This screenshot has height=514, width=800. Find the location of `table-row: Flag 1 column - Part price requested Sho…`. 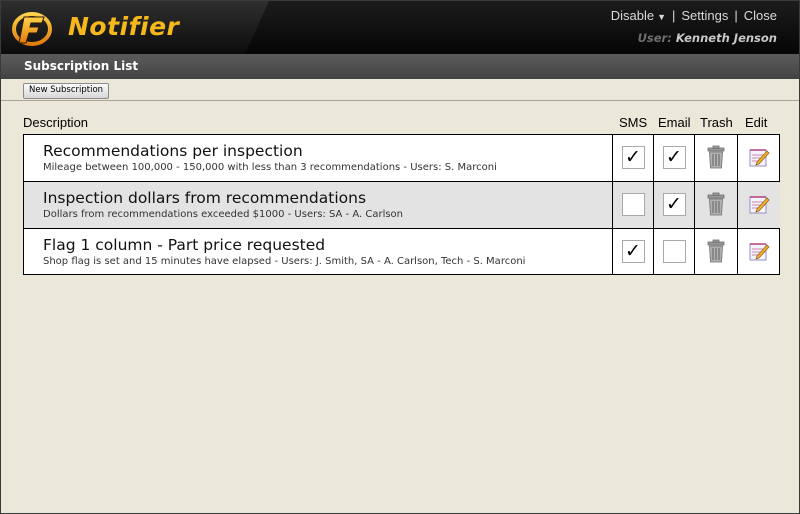

table-row: Flag 1 column - Part price requested Sho… is located at coordinates (401, 251).